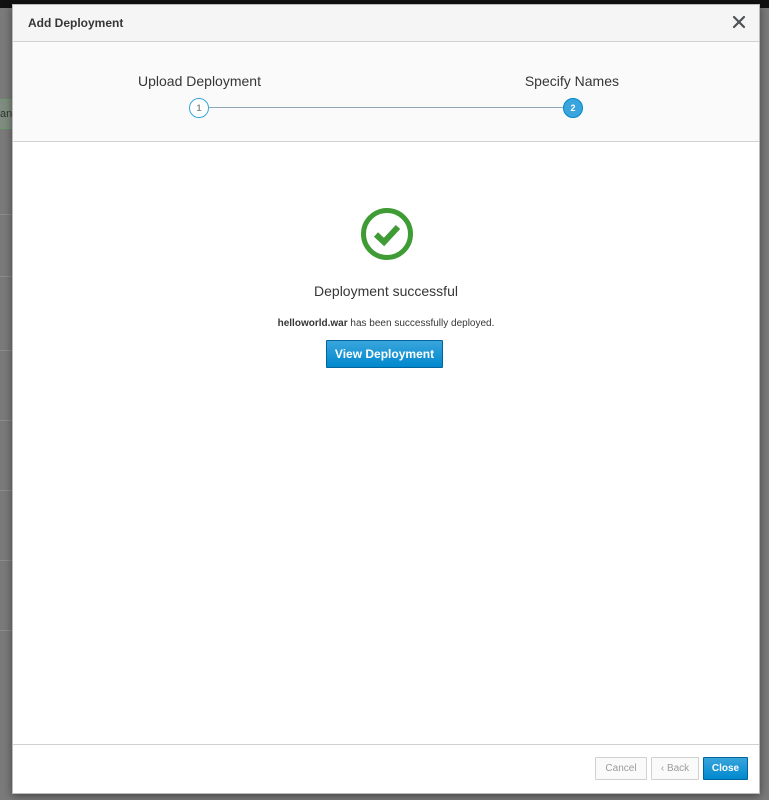  What do you see at coordinates (391, 107) in the screenshot?
I see `step-connector` at bounding box center [391, 107].